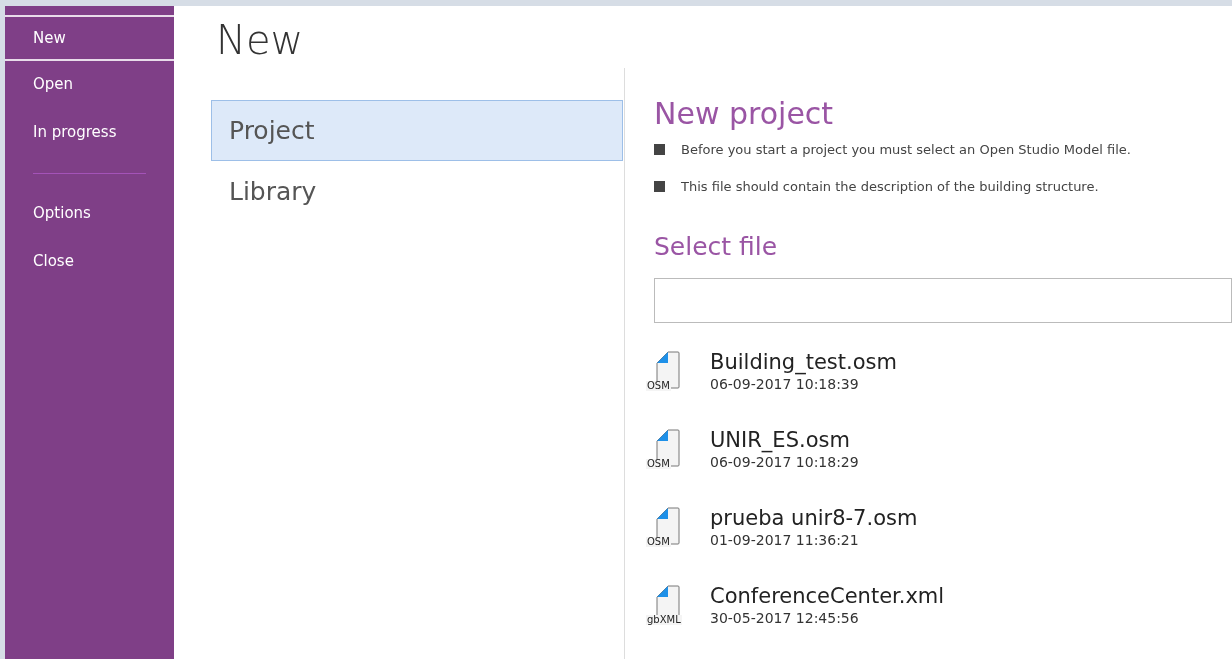 The image size is (1232, 659). I want to click on sidebar-item: In progress, so click(89, 132).